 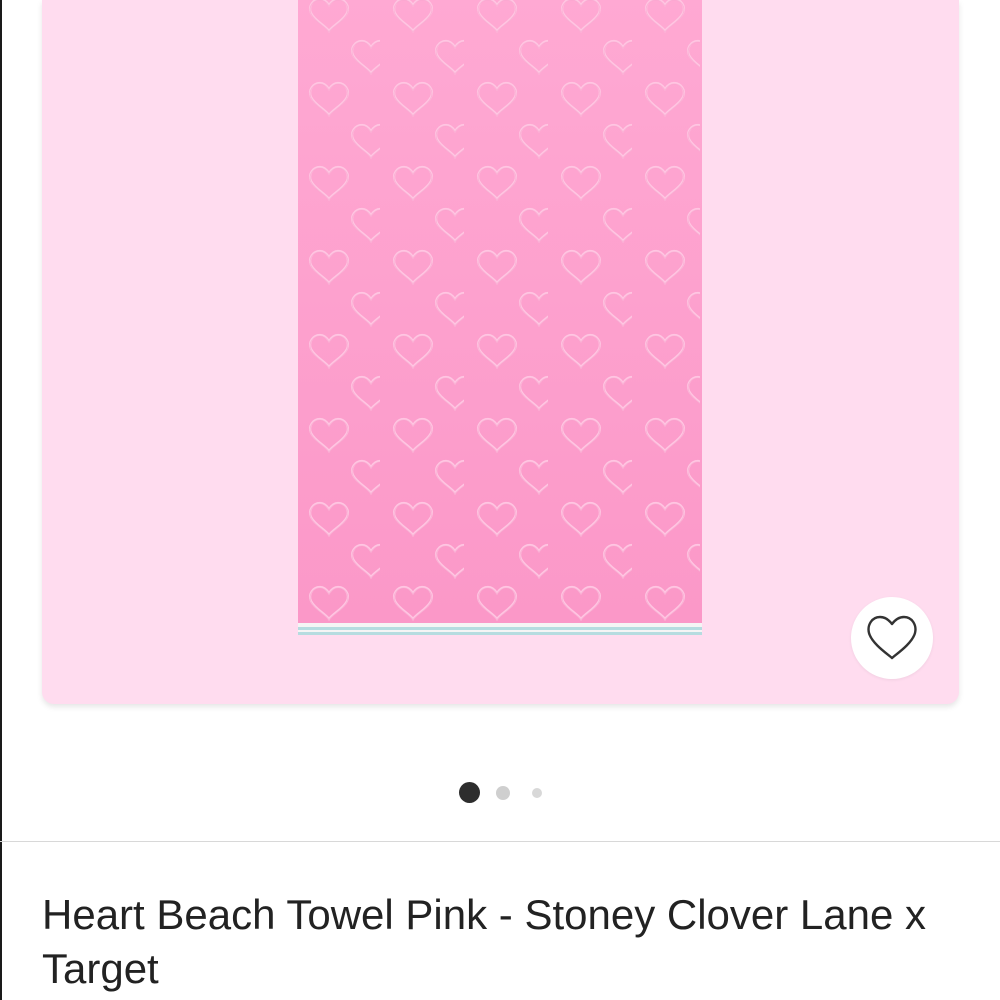 I want to click on heart-outline-icon, so click(x=892, y=637).